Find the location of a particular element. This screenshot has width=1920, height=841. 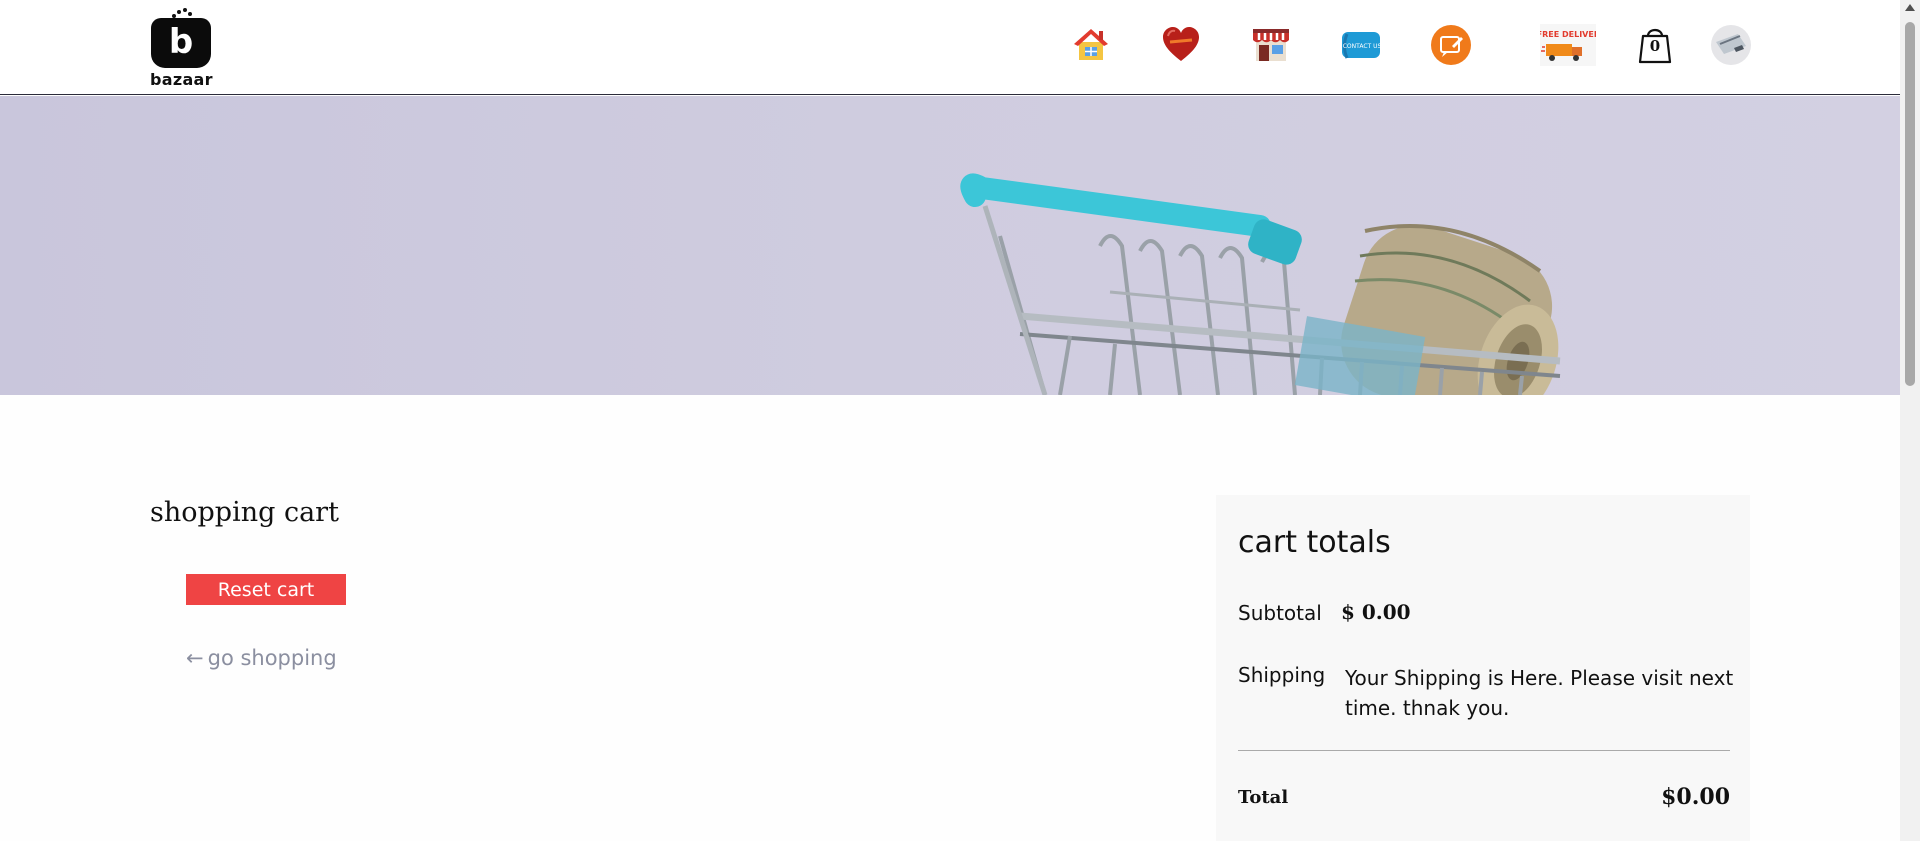

contact-us-text: CONTACT US is located at coordinates (1362, 46).